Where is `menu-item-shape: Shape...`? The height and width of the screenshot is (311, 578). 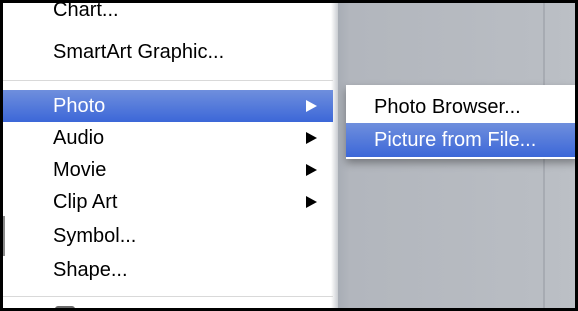
menu-item-shape: Shape... is located at coordinates (168, 270).